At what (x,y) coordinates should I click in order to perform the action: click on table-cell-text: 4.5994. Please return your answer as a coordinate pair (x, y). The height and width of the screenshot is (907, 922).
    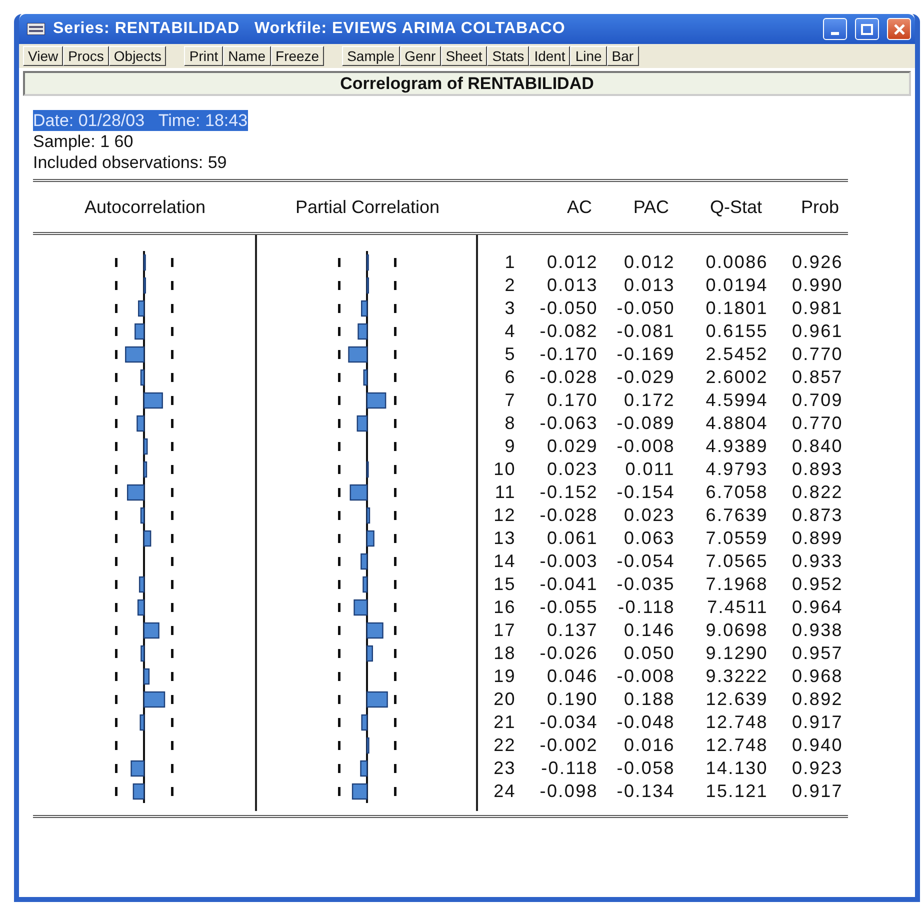
    Looking at the image, I should click on (736, 400).